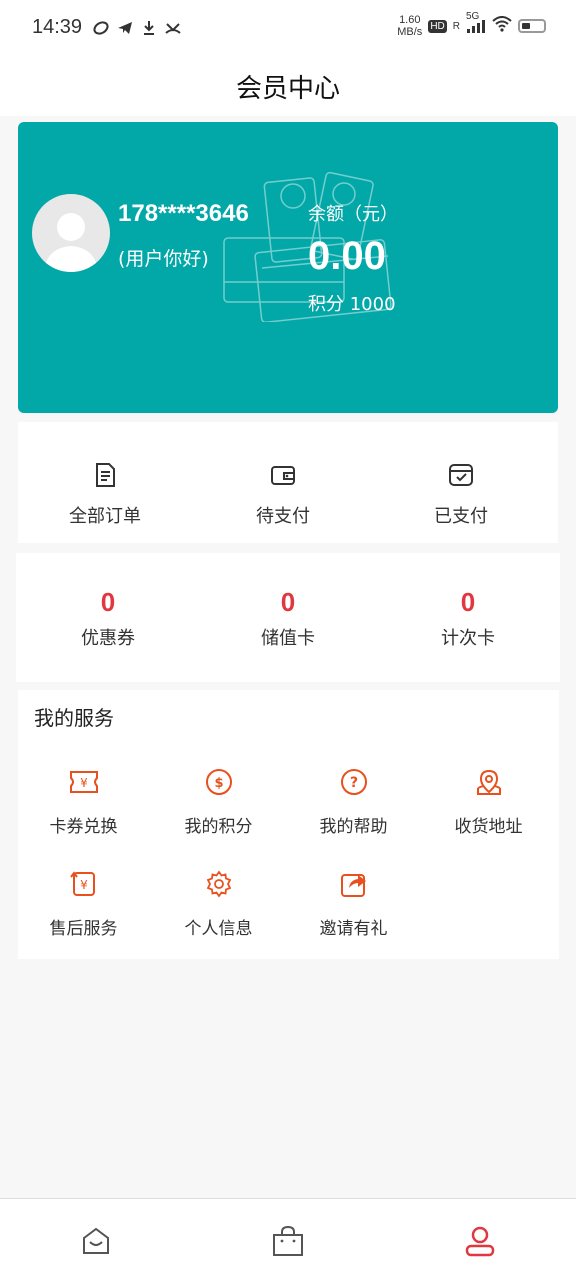 This screenshot has height=1280, width=576. Describe the element at coordinates (488, 802) in the screenshot. I see `shipping-address-button: 收货地址` at that location.